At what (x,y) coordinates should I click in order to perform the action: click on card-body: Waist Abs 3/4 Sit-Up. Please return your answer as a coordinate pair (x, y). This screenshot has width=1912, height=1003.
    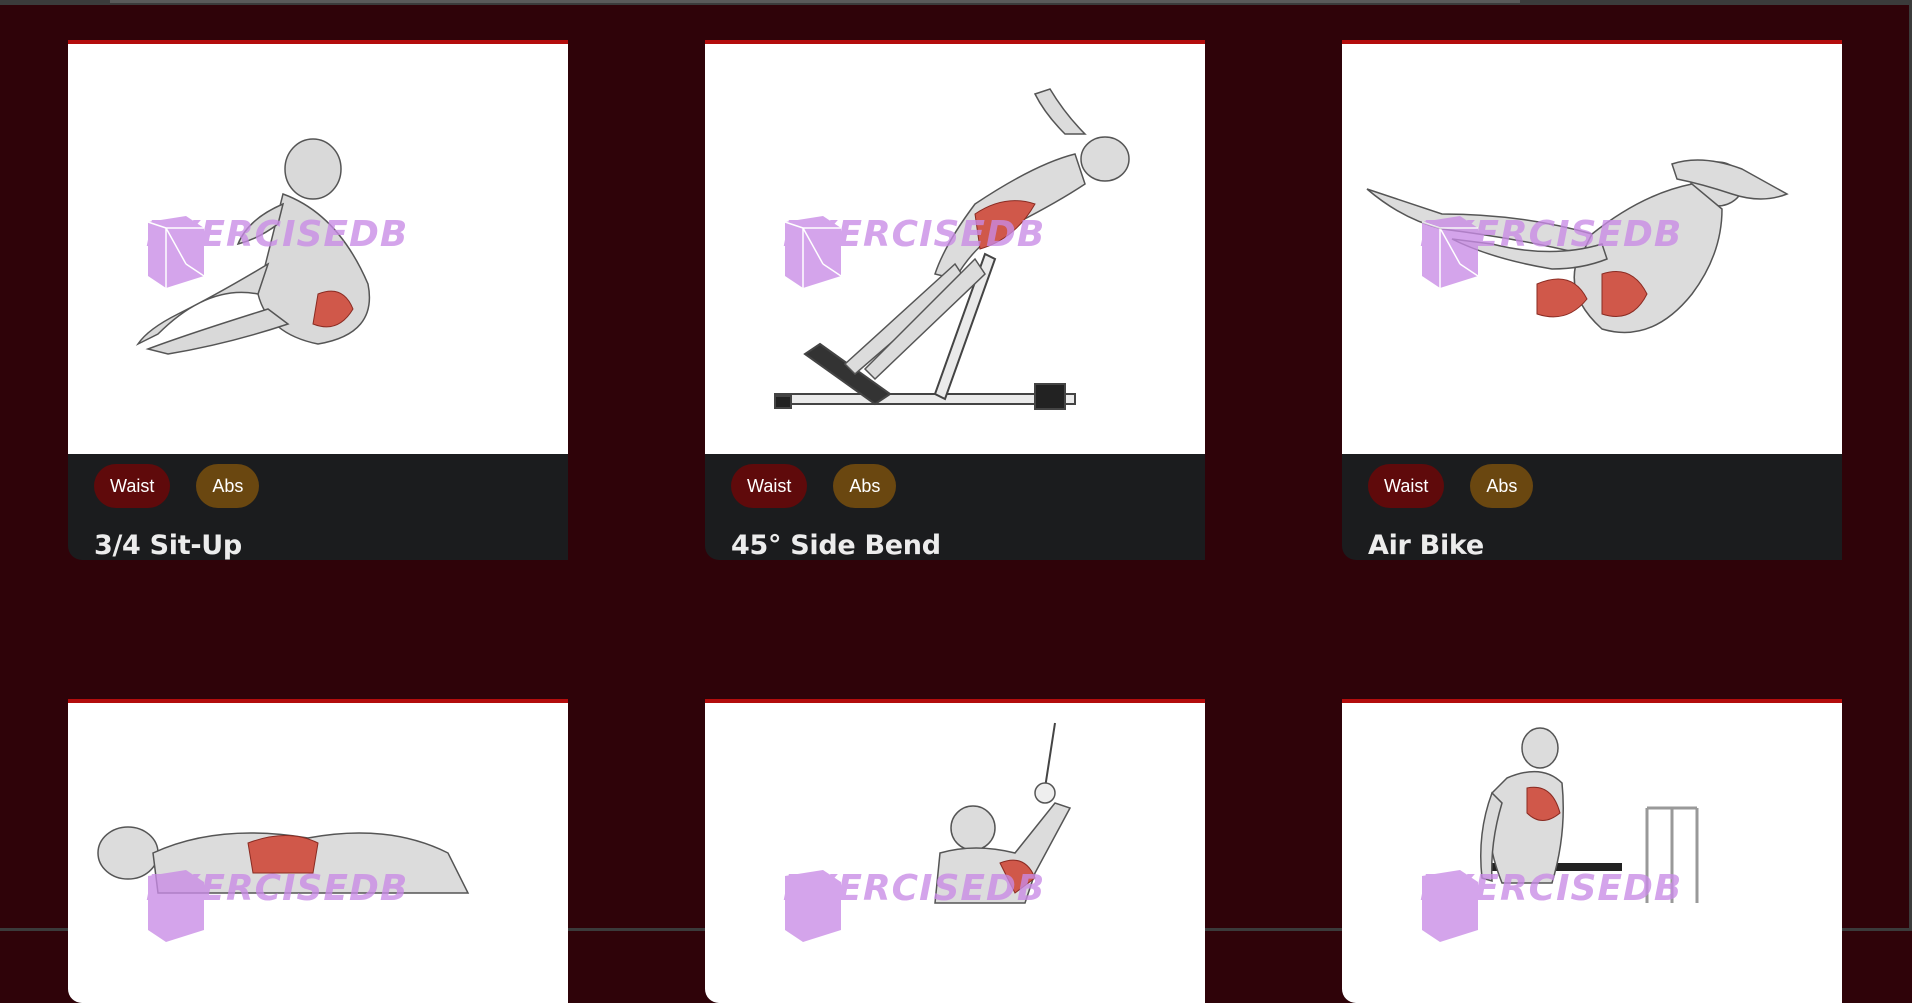
    Looking at the image, I should click on (318, 507).